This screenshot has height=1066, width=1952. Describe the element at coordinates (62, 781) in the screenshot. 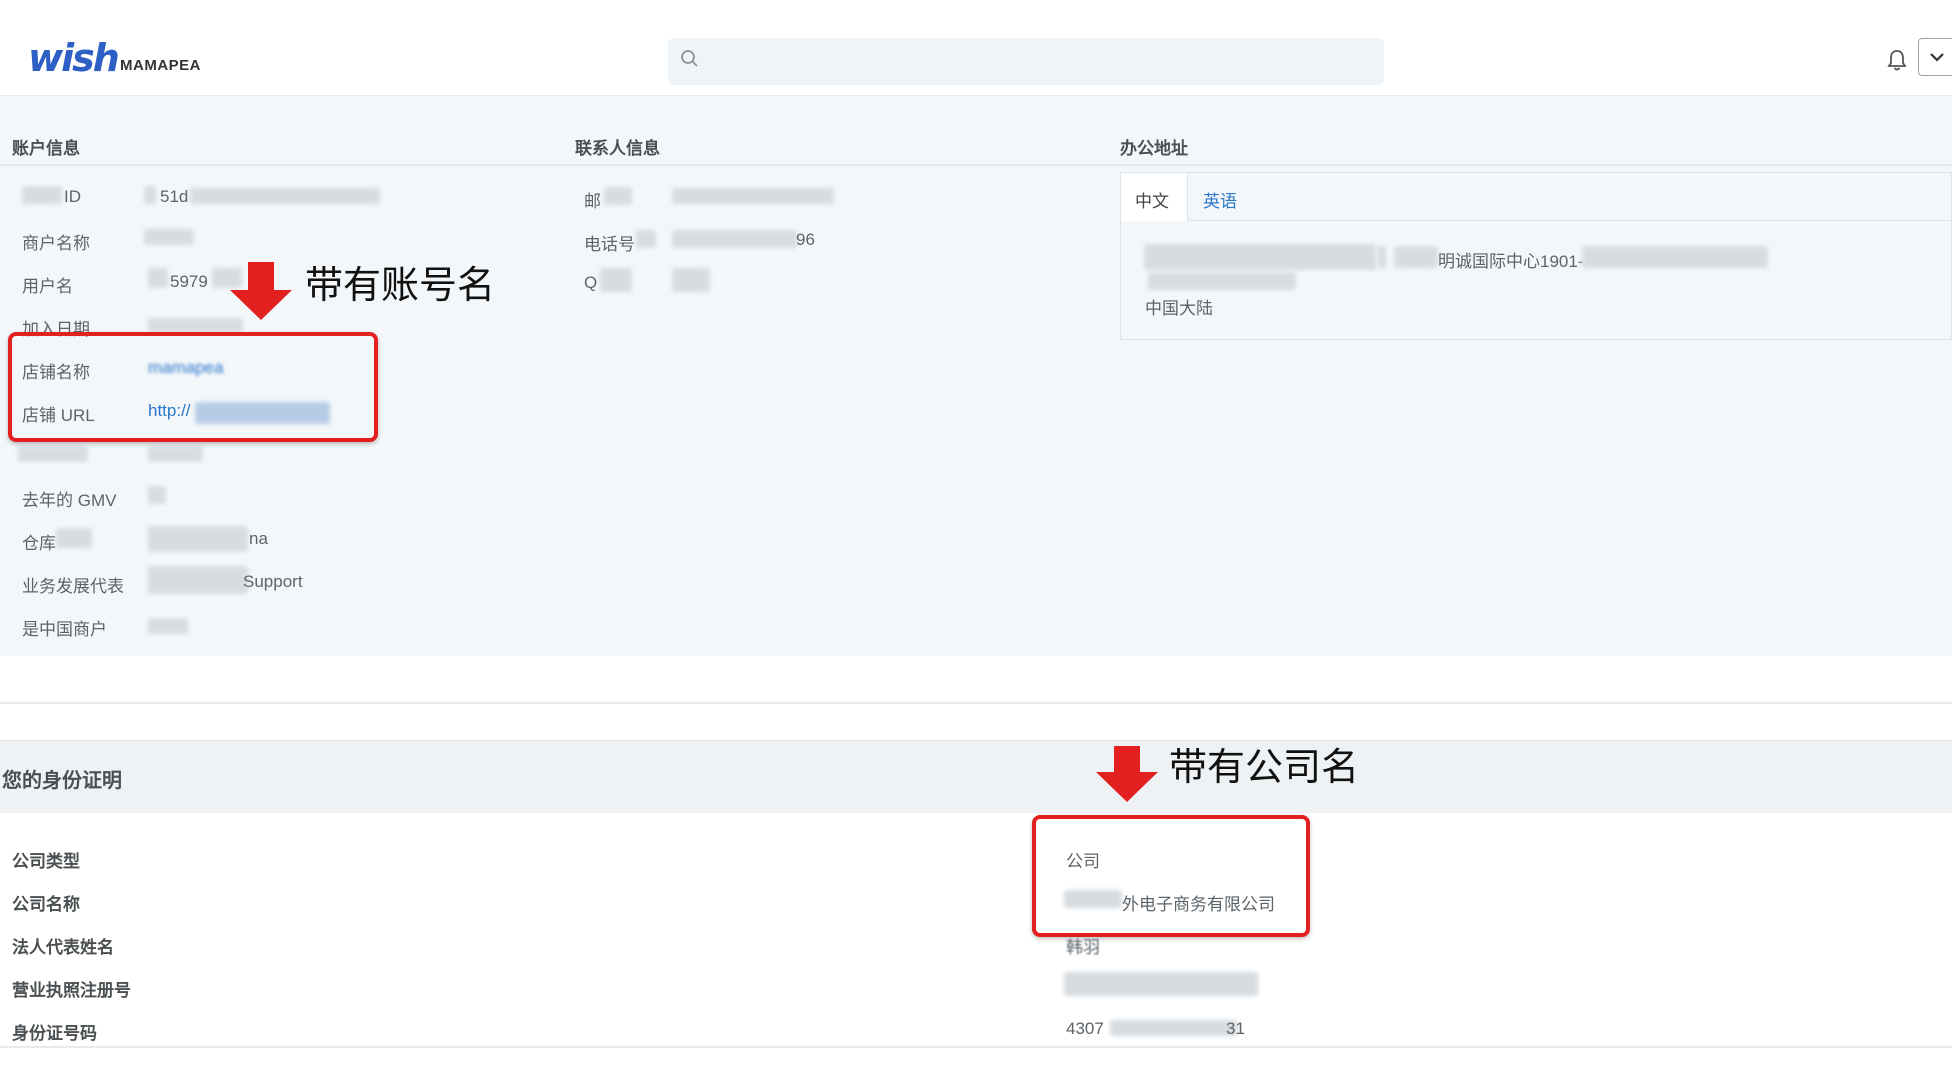

I see `identity-section-title: 您的身份证明` at that location.